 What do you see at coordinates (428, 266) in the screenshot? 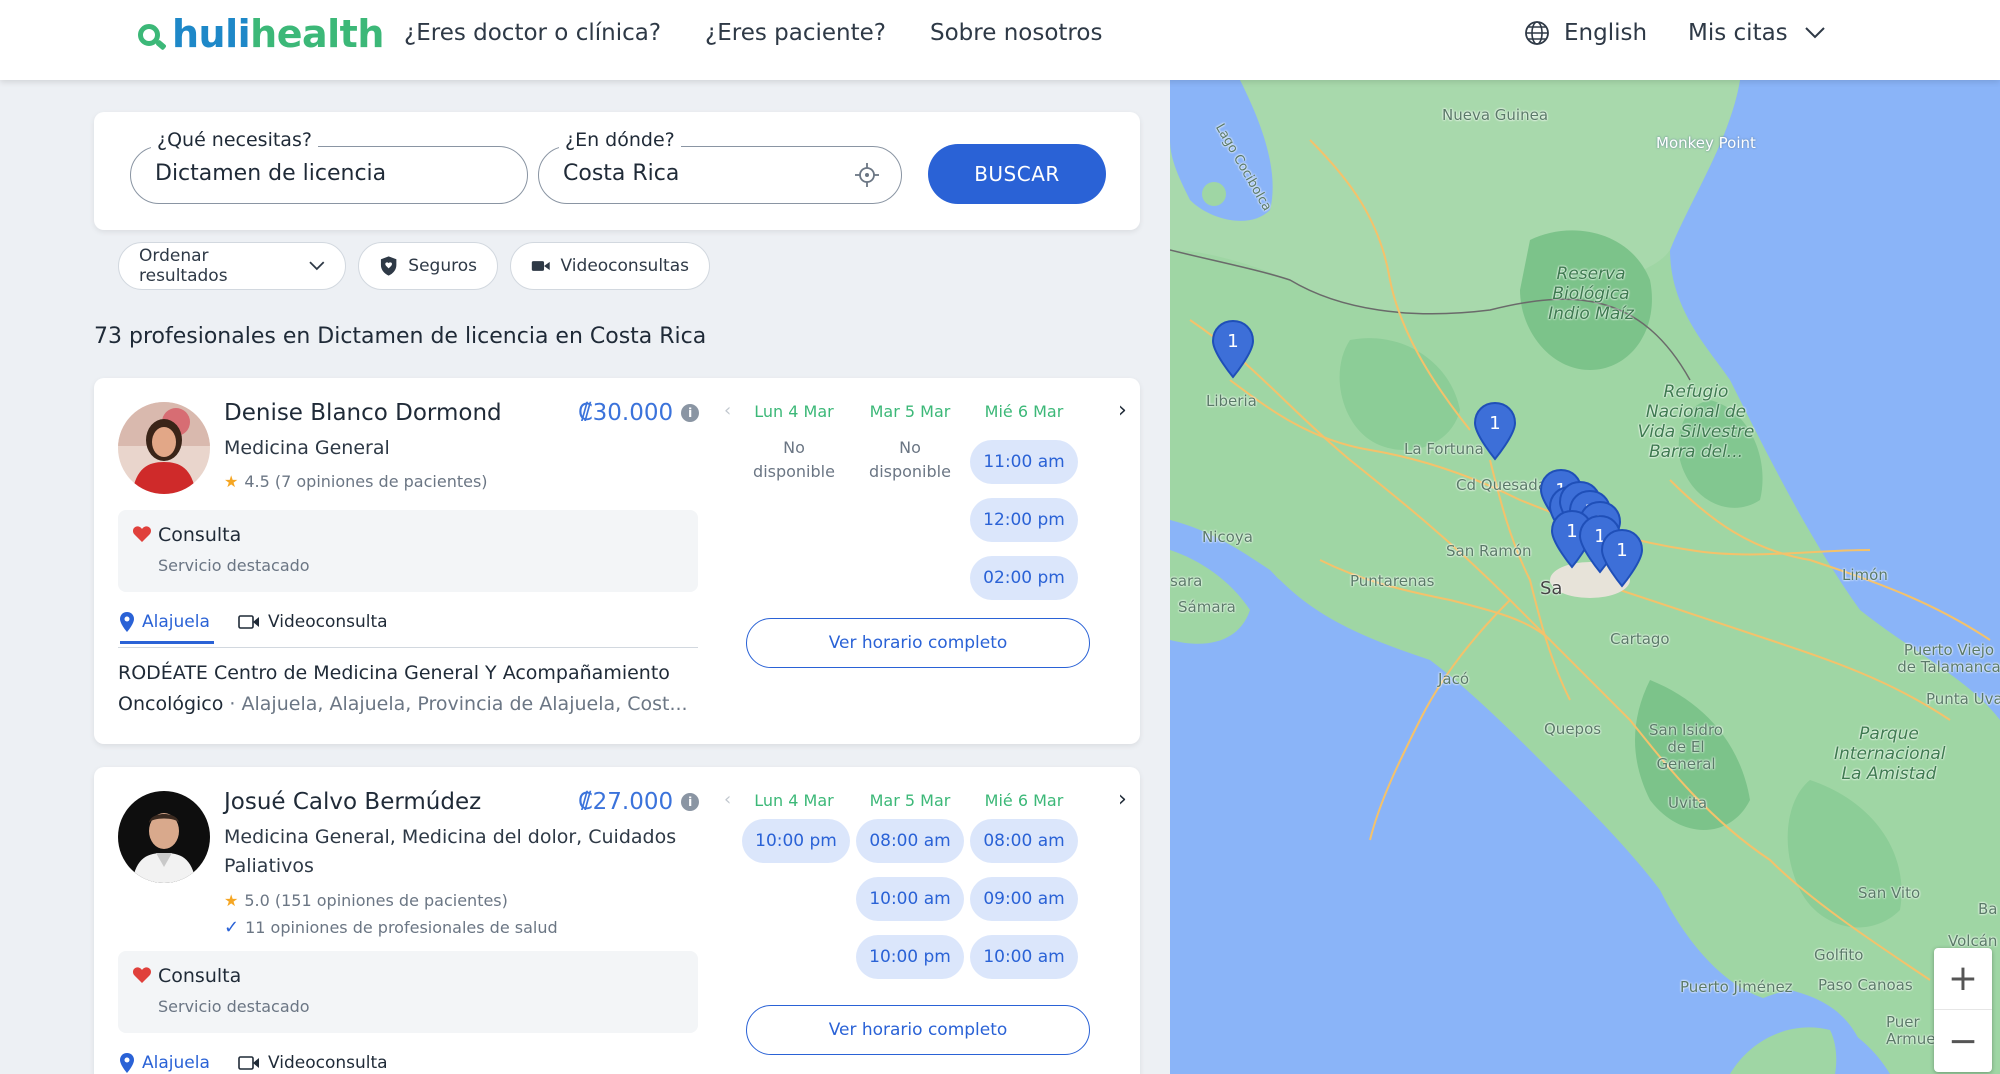
I see `insurance-filter: Seguros` at bounding box center [428, 266].